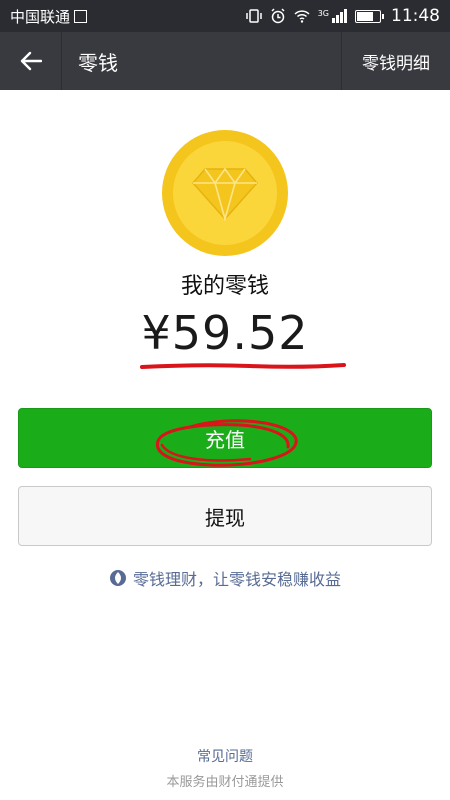  I want to click on withdraw-button: 提现, so click(225, 516).